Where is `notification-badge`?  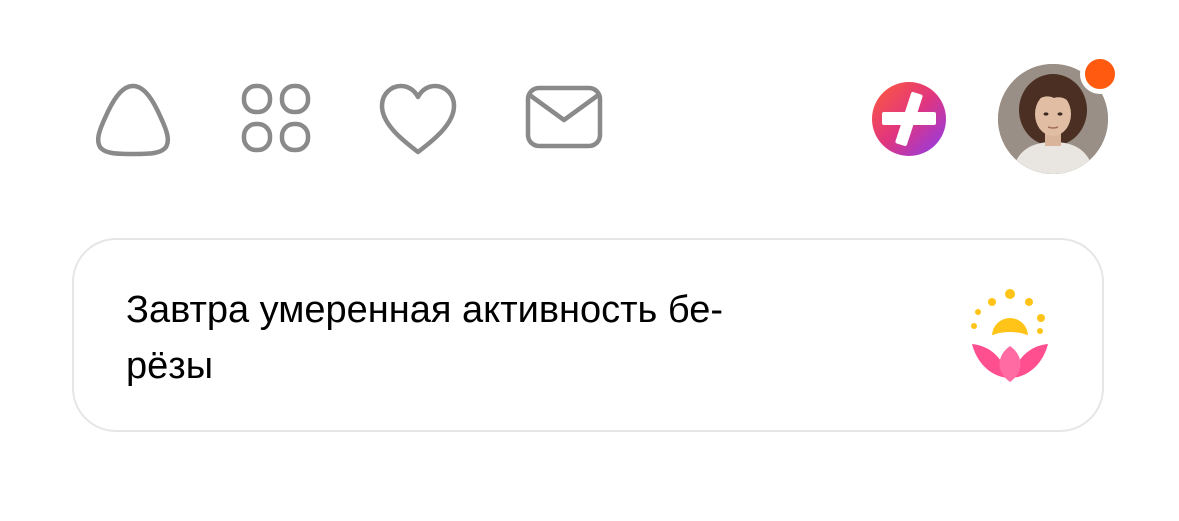
notification-badge is located at coordinates (1100, 74).